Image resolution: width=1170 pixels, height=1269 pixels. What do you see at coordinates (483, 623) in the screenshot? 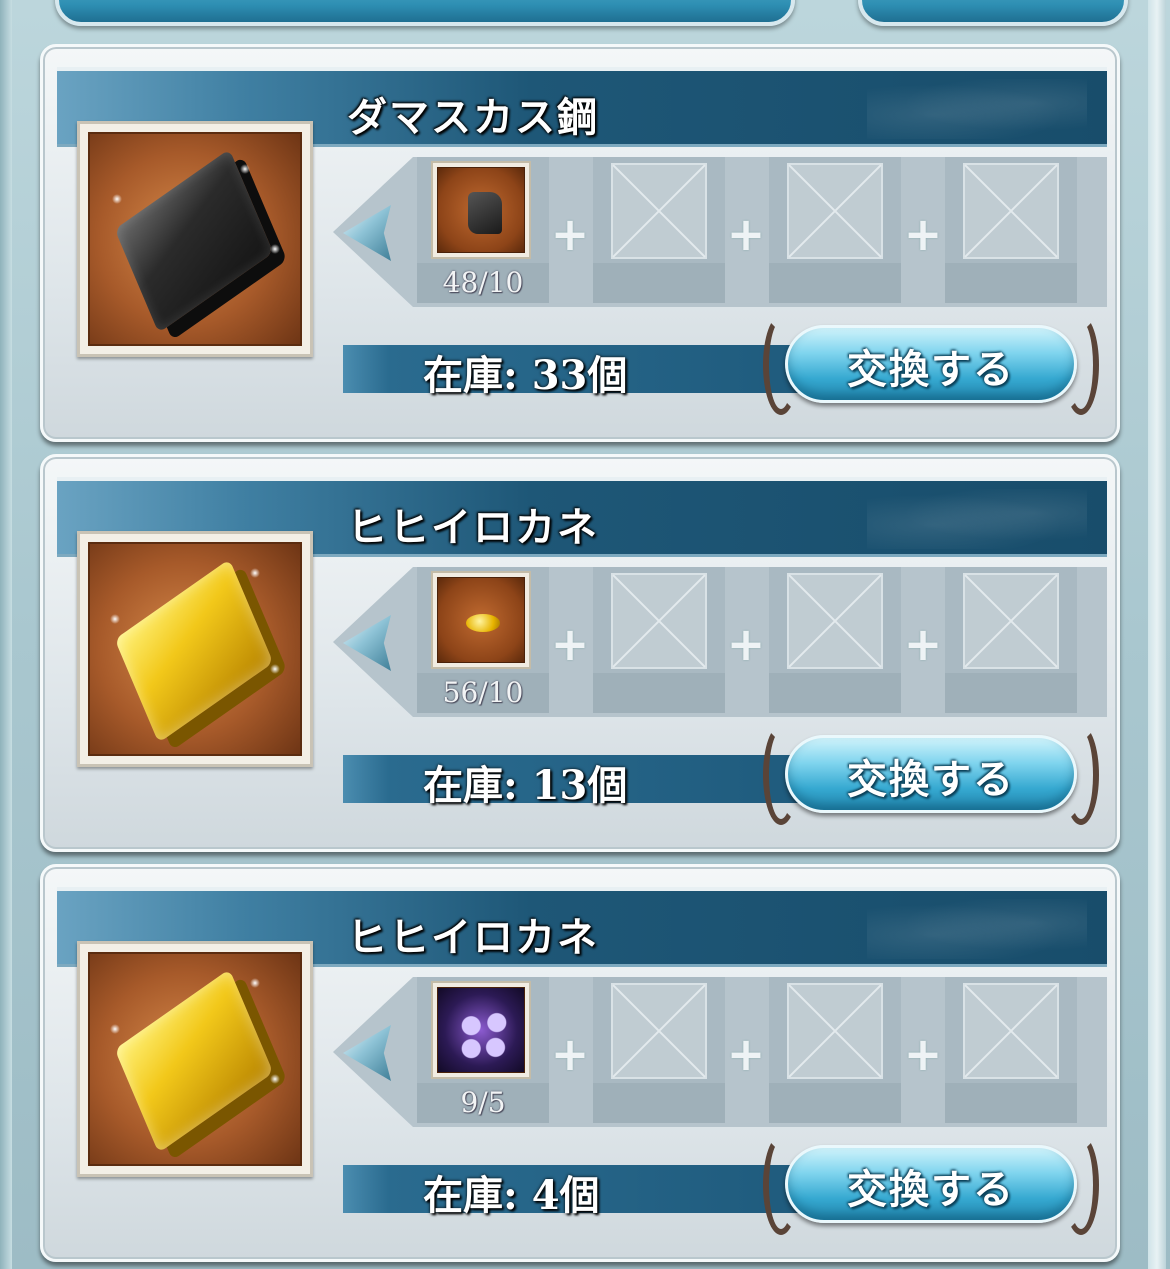
I see `gold-nugget-material-icon` at bounding box center [483, 623].